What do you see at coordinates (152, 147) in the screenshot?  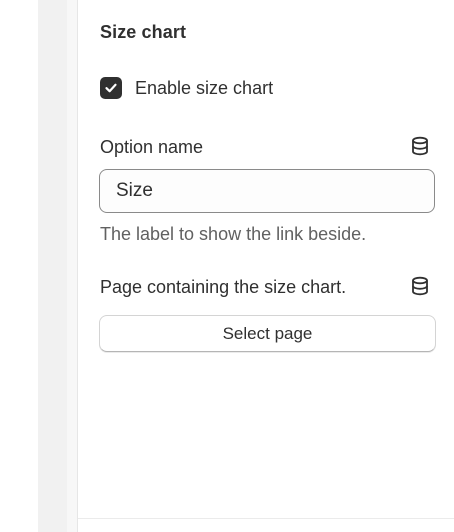 I see `option-name-label: Option name` at bounding box center [152, 147].